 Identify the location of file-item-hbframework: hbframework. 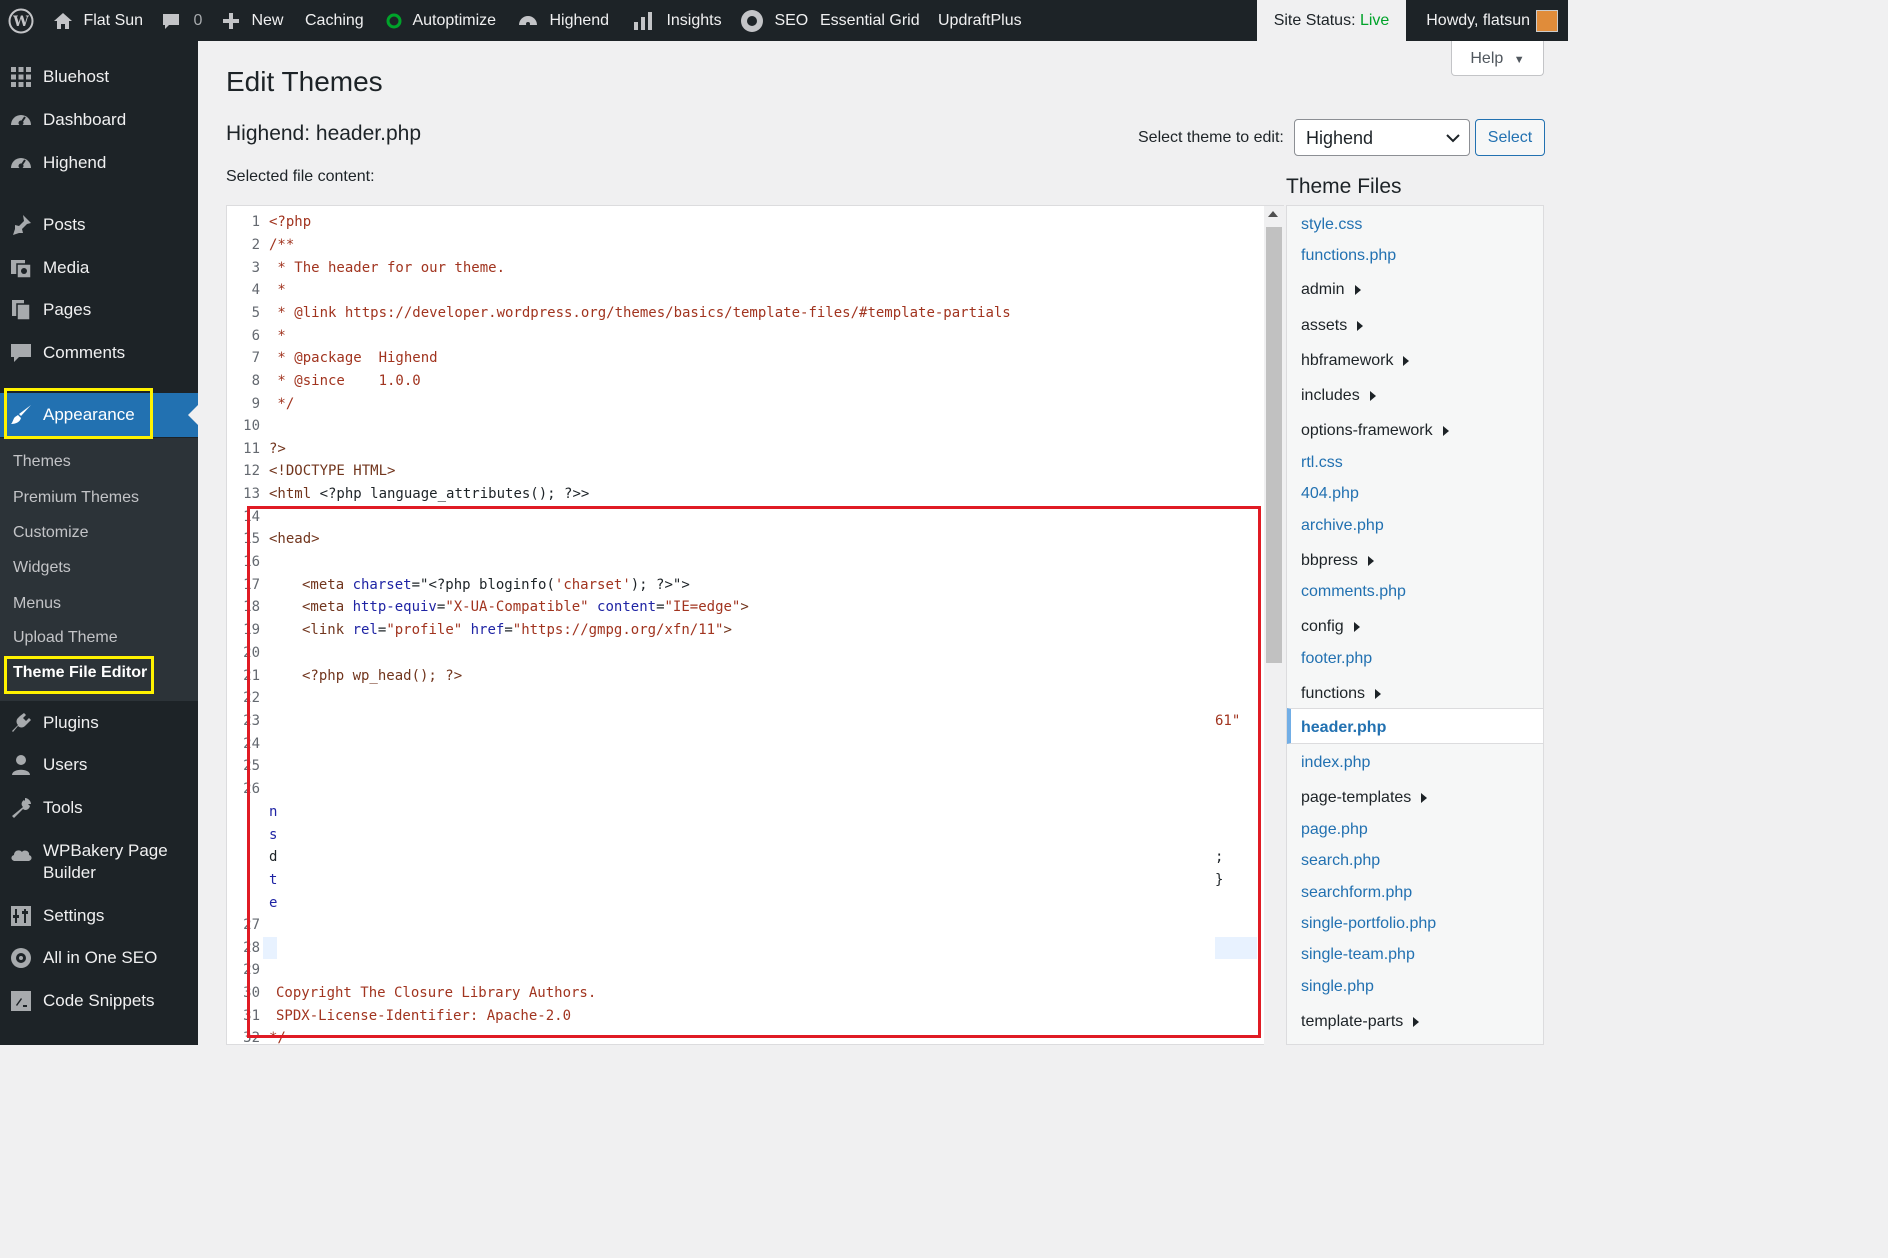
(1355, 361).